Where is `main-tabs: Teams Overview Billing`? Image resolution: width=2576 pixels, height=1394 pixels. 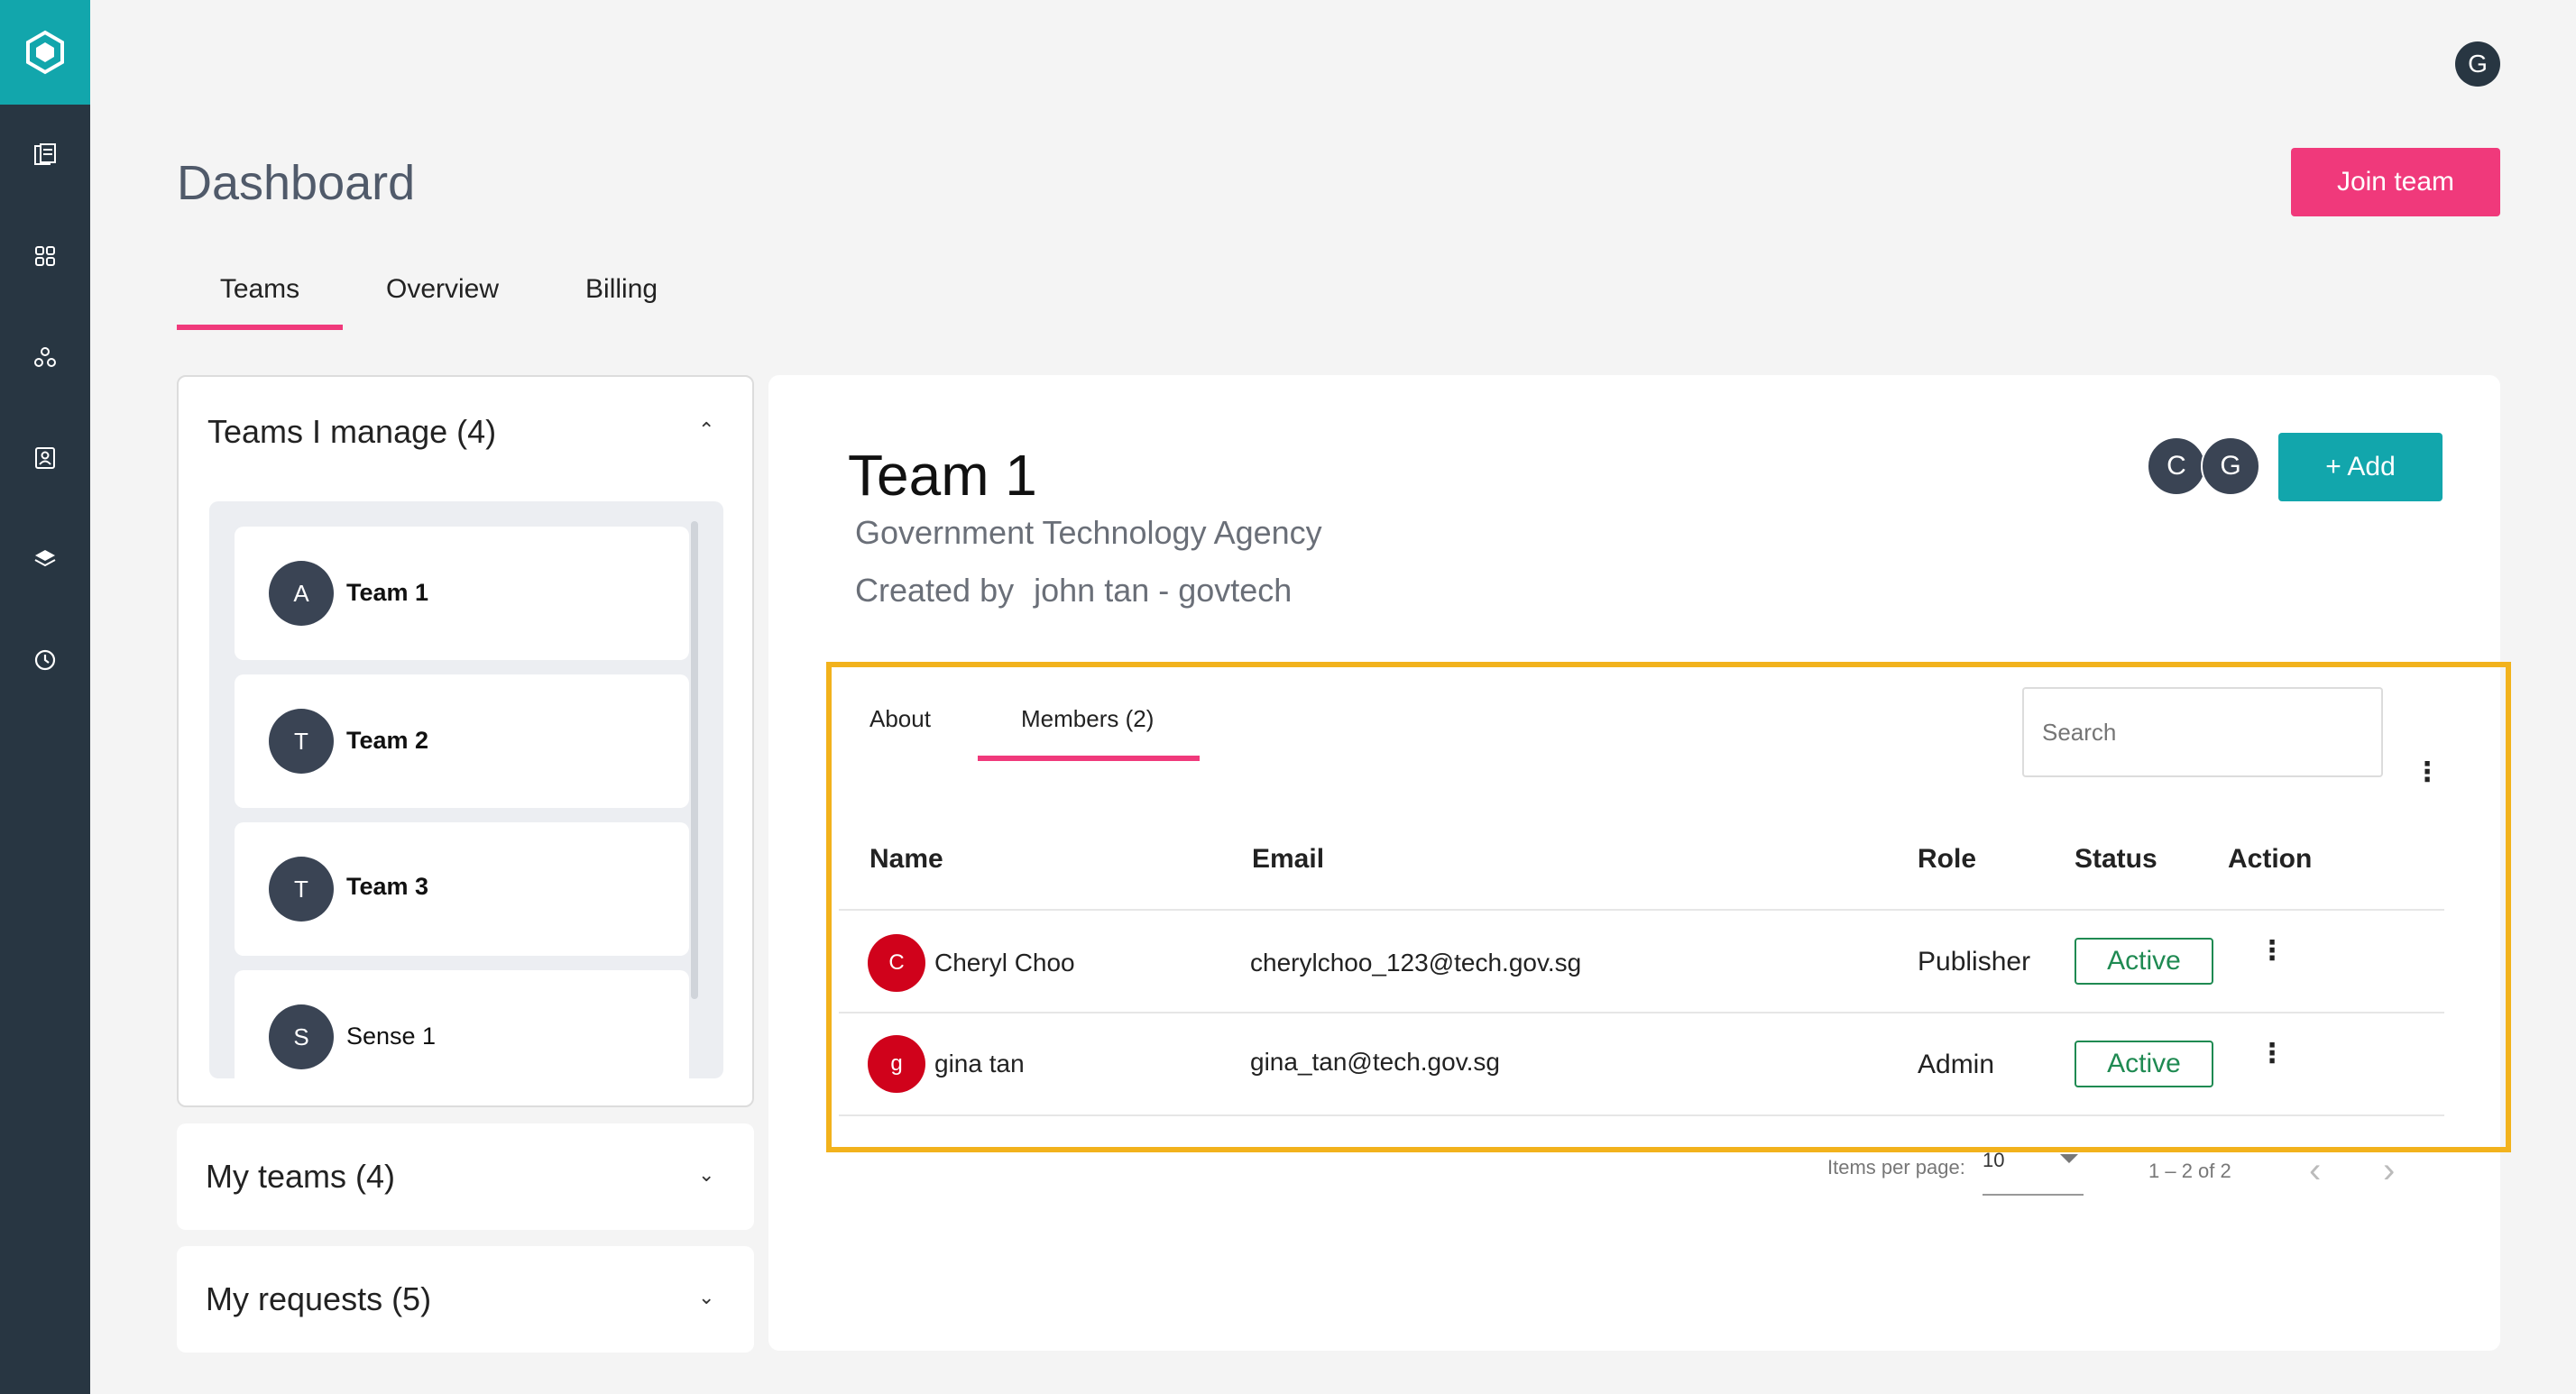 main-tabs: Teams Overview Billing is located at coordinates (435, 297).